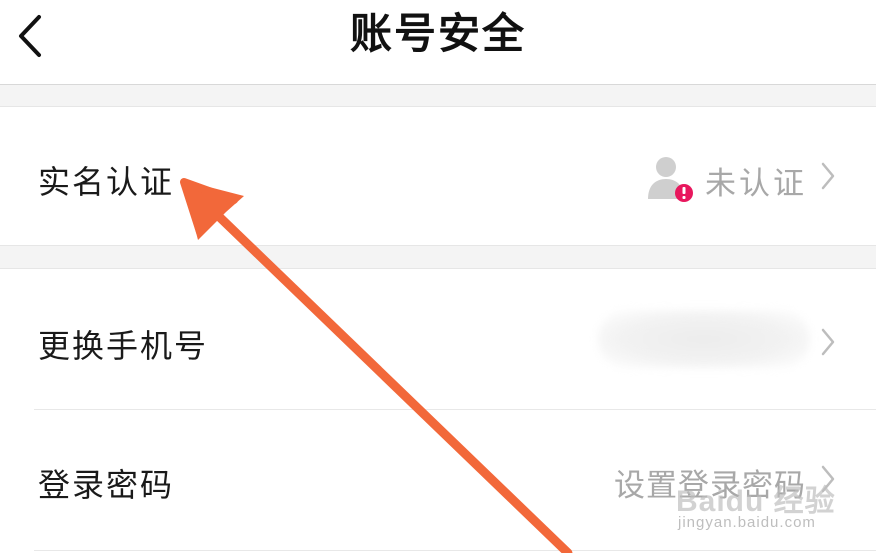 The width and height of the screenshot is (876, 553). Describe the element at coordinates (756, 184) in the screenshot. I see `verification-status: 未认证` at that location.